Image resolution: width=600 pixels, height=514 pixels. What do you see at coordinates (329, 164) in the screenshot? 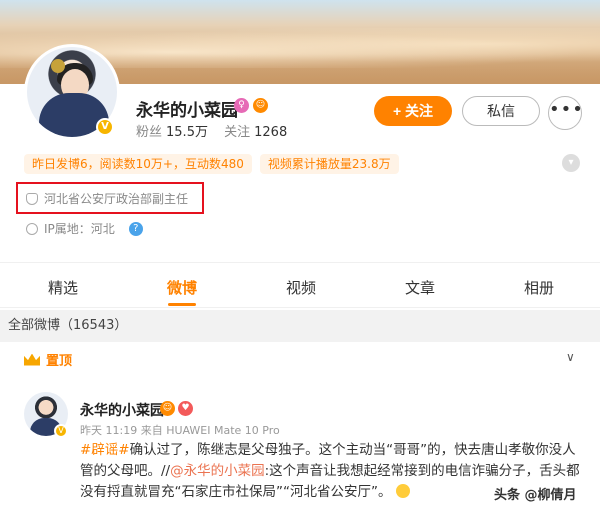
I see `video-plays-pill: 视频累计播放量23.8万` at bounding box center [329, 164].